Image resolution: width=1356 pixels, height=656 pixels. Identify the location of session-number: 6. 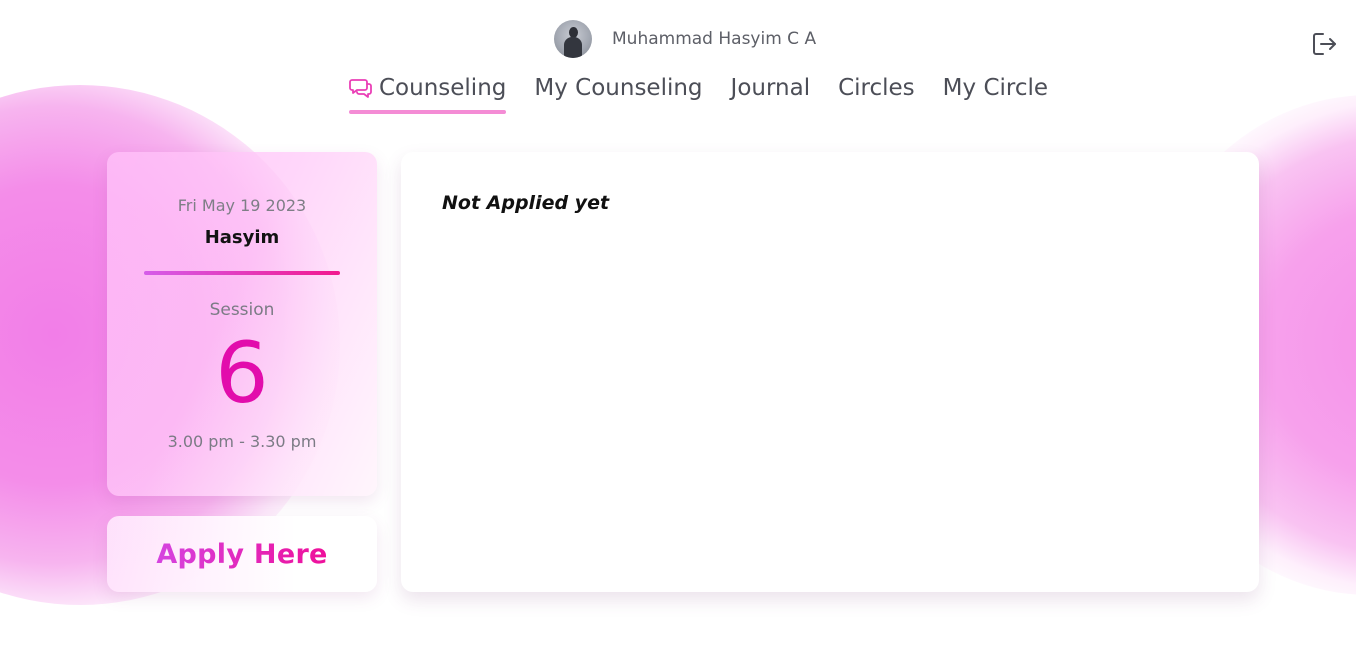
(242, 373).